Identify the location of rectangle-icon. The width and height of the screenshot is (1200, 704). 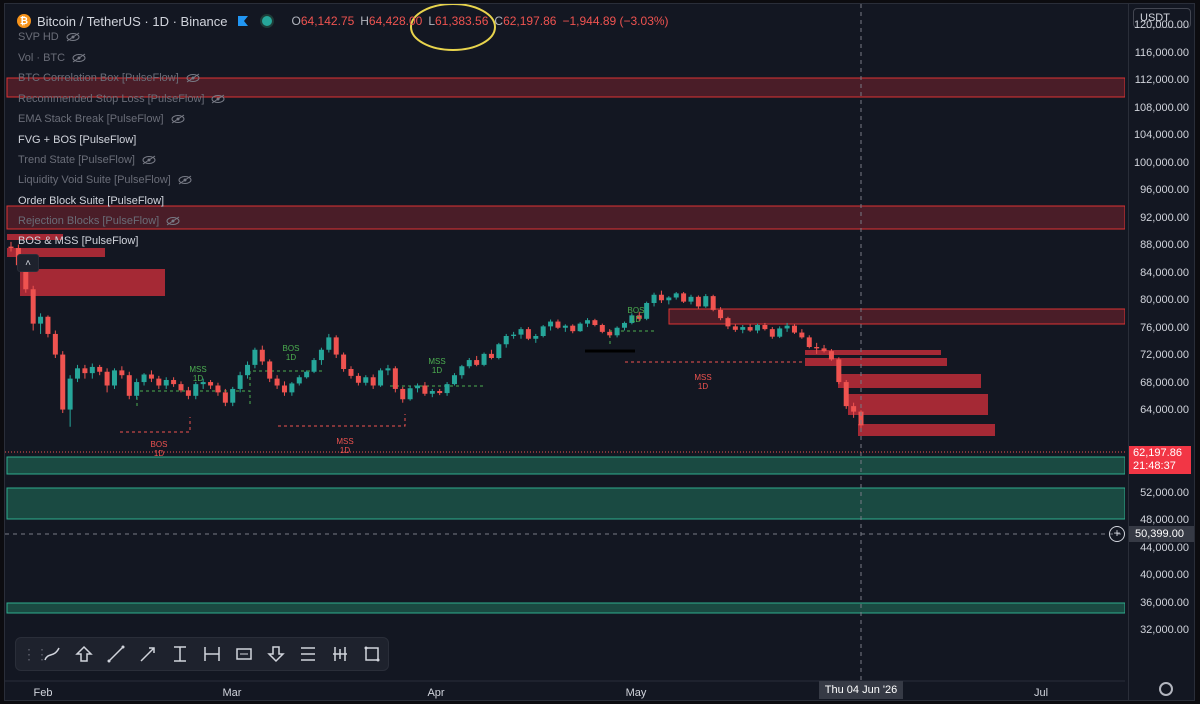
(372, 654).